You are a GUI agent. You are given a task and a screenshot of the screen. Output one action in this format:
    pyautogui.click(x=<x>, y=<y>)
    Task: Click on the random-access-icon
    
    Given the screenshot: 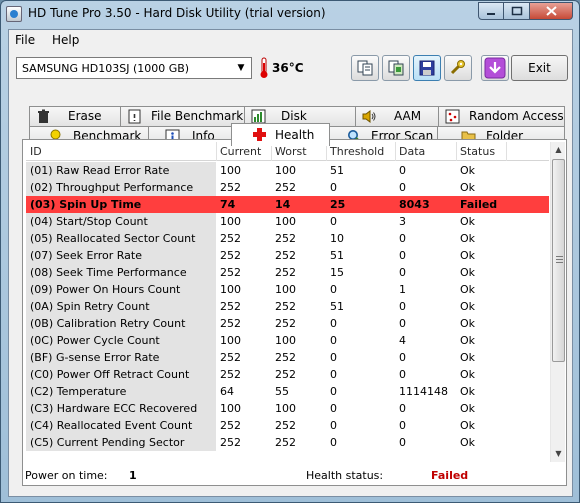 What is the action you would take?
    pyautogui.click(x=452, y=116)
    